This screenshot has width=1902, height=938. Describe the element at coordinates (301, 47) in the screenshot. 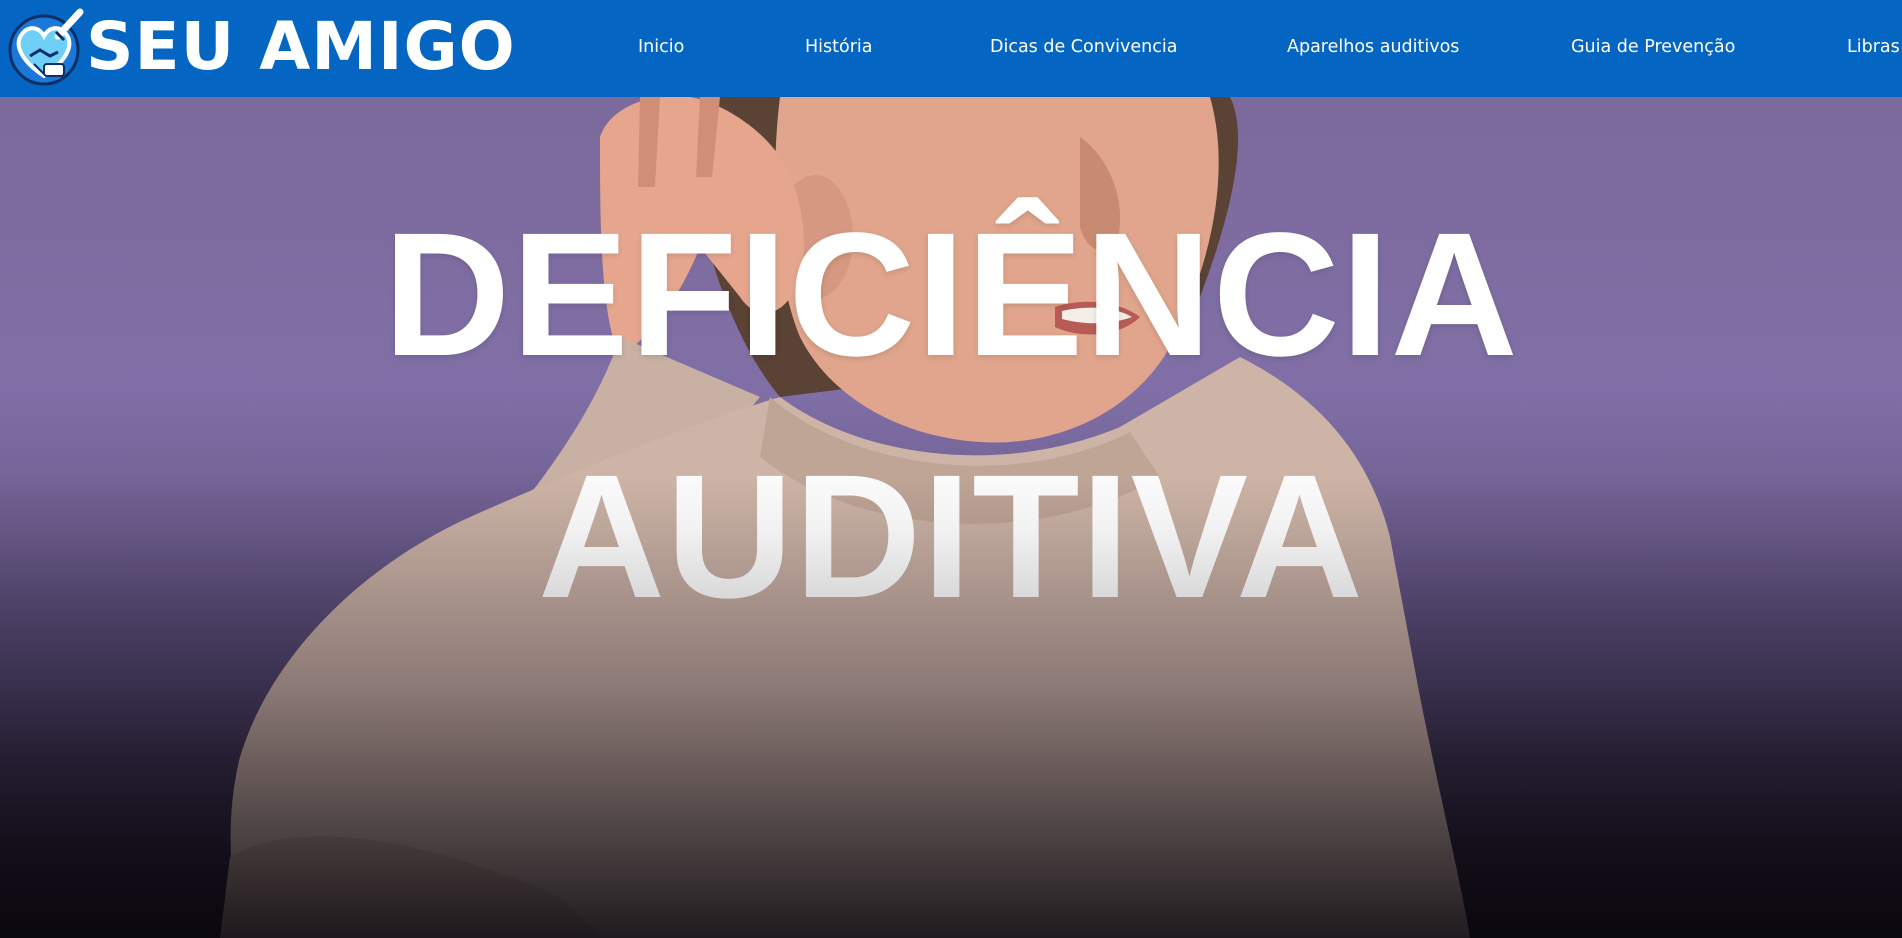

I see `brand-title: SEU AMIGO` at that location.